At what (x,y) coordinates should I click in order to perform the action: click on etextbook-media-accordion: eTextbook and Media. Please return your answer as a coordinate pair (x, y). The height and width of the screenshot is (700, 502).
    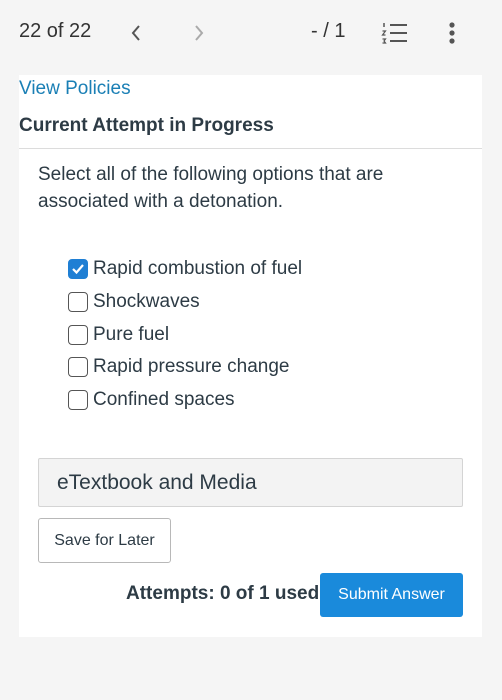
    Looking at the image, I should click on (250, 482).